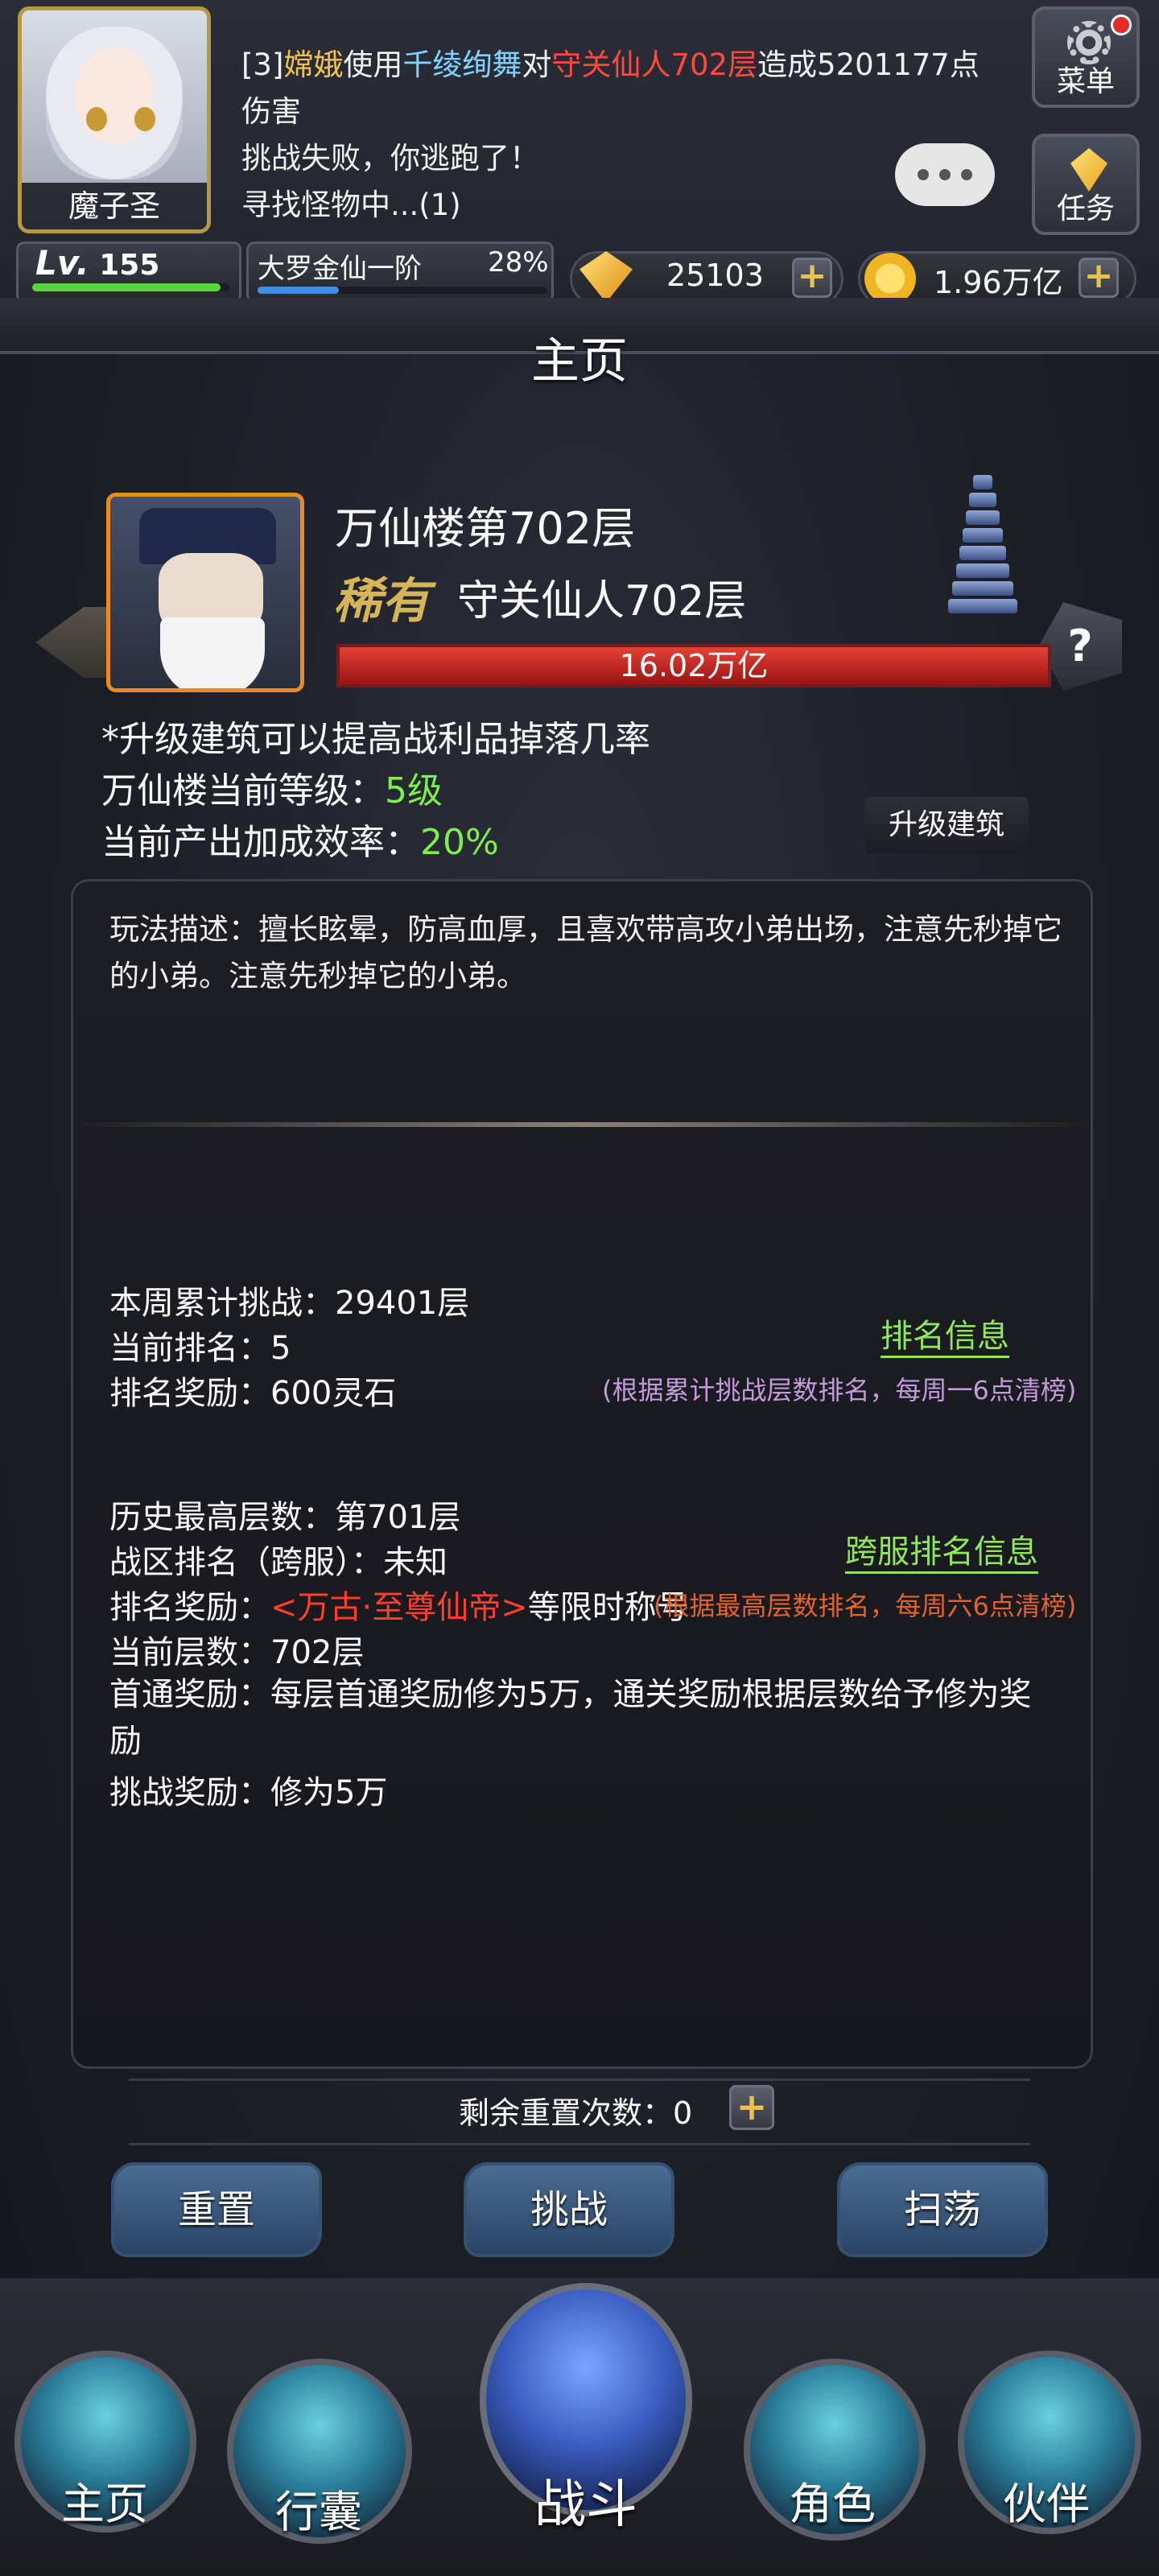  I want to click on rarity-badge: 稀有, so click(381, 601).